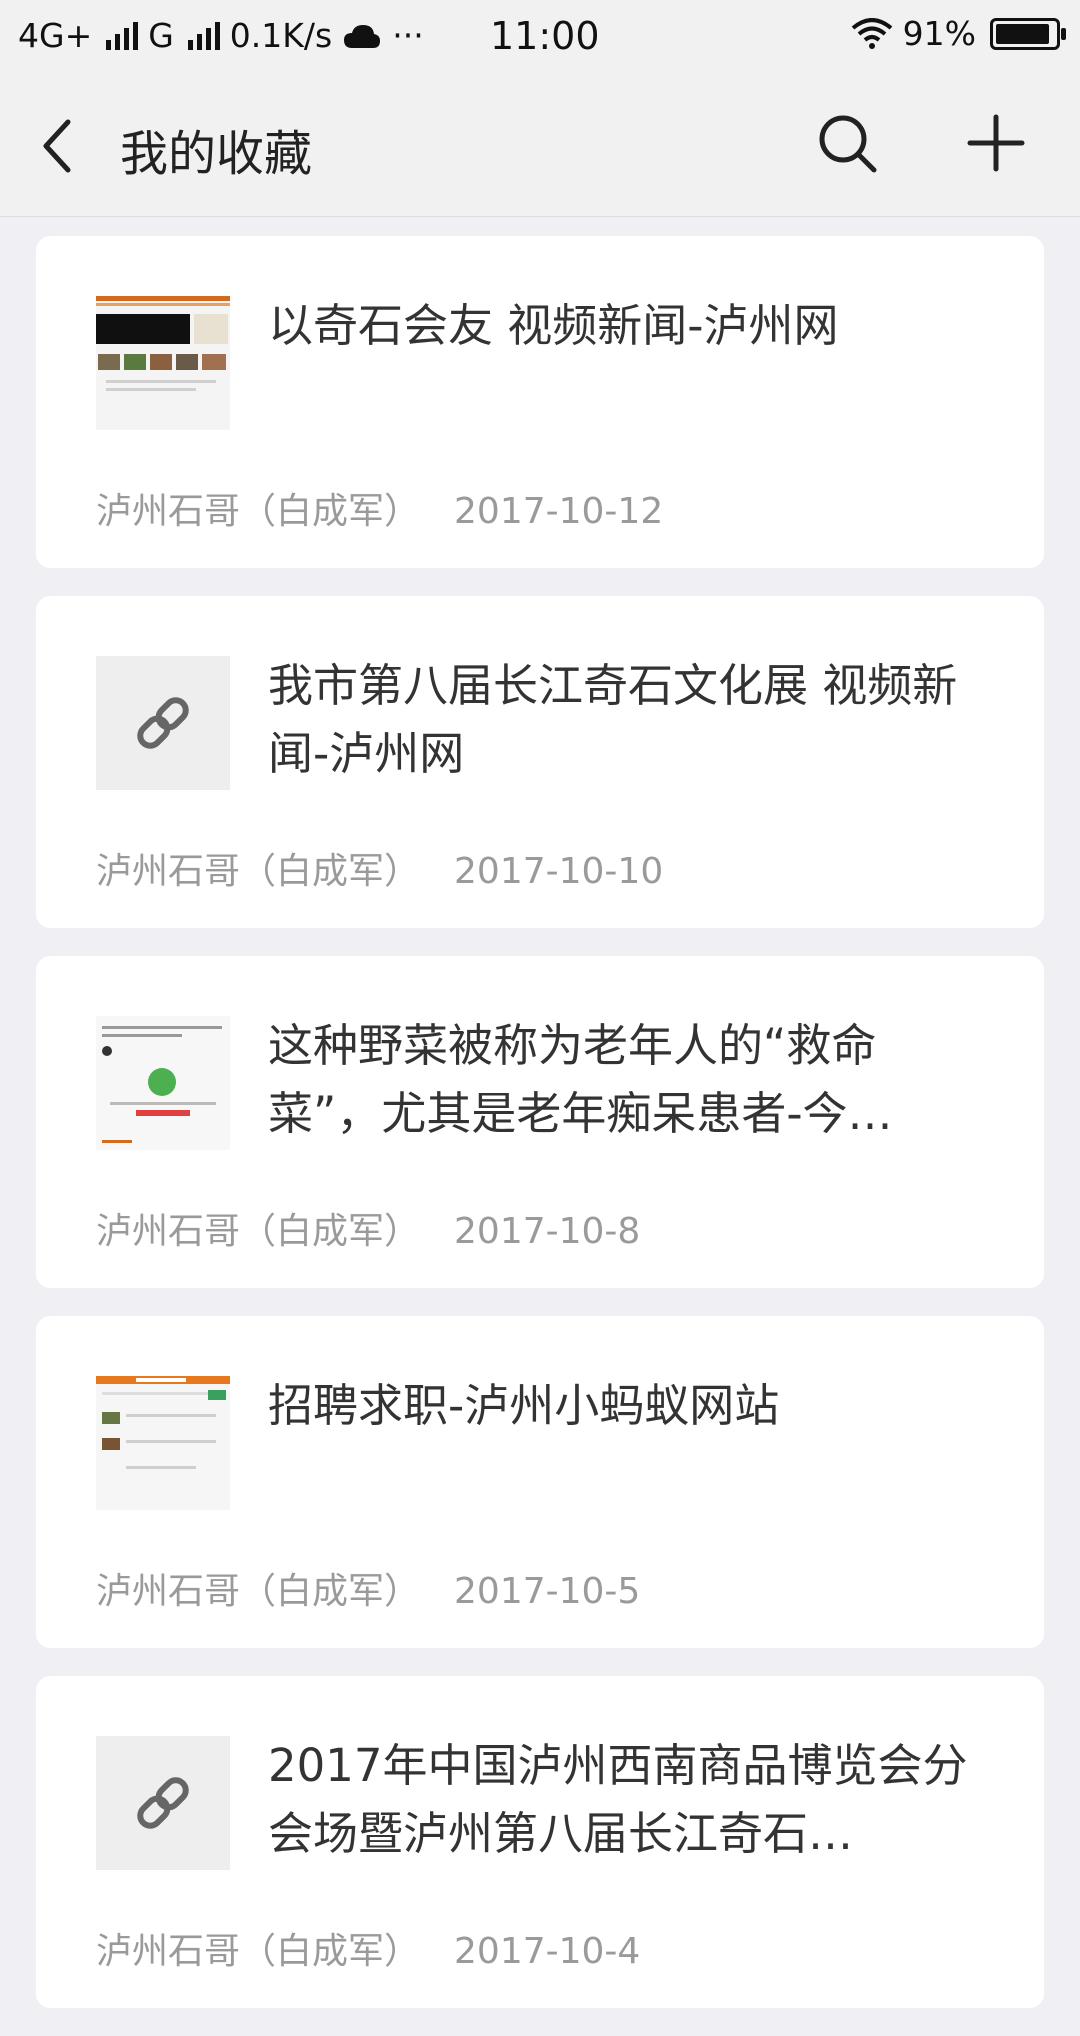 The width and height of the screenshot is (1080, 2036). I want to click on favorite-meta: 泸州石哥（白成军） 2017-10-5, so click(368, 1588).